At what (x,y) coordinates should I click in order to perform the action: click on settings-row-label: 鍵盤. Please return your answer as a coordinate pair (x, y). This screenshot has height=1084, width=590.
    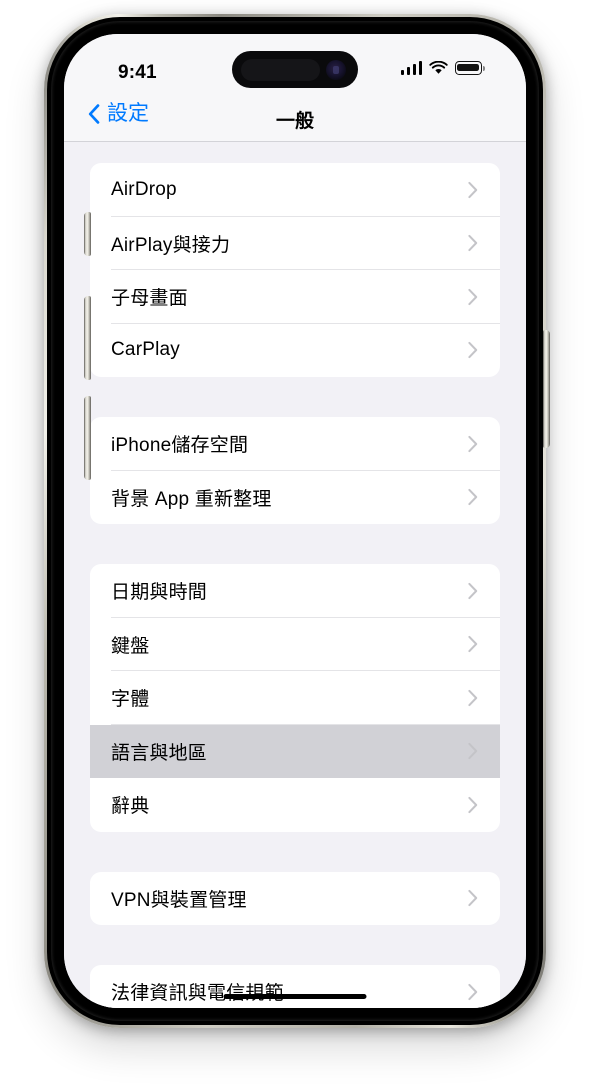
    Looking at the image, I should click on (130, 646).